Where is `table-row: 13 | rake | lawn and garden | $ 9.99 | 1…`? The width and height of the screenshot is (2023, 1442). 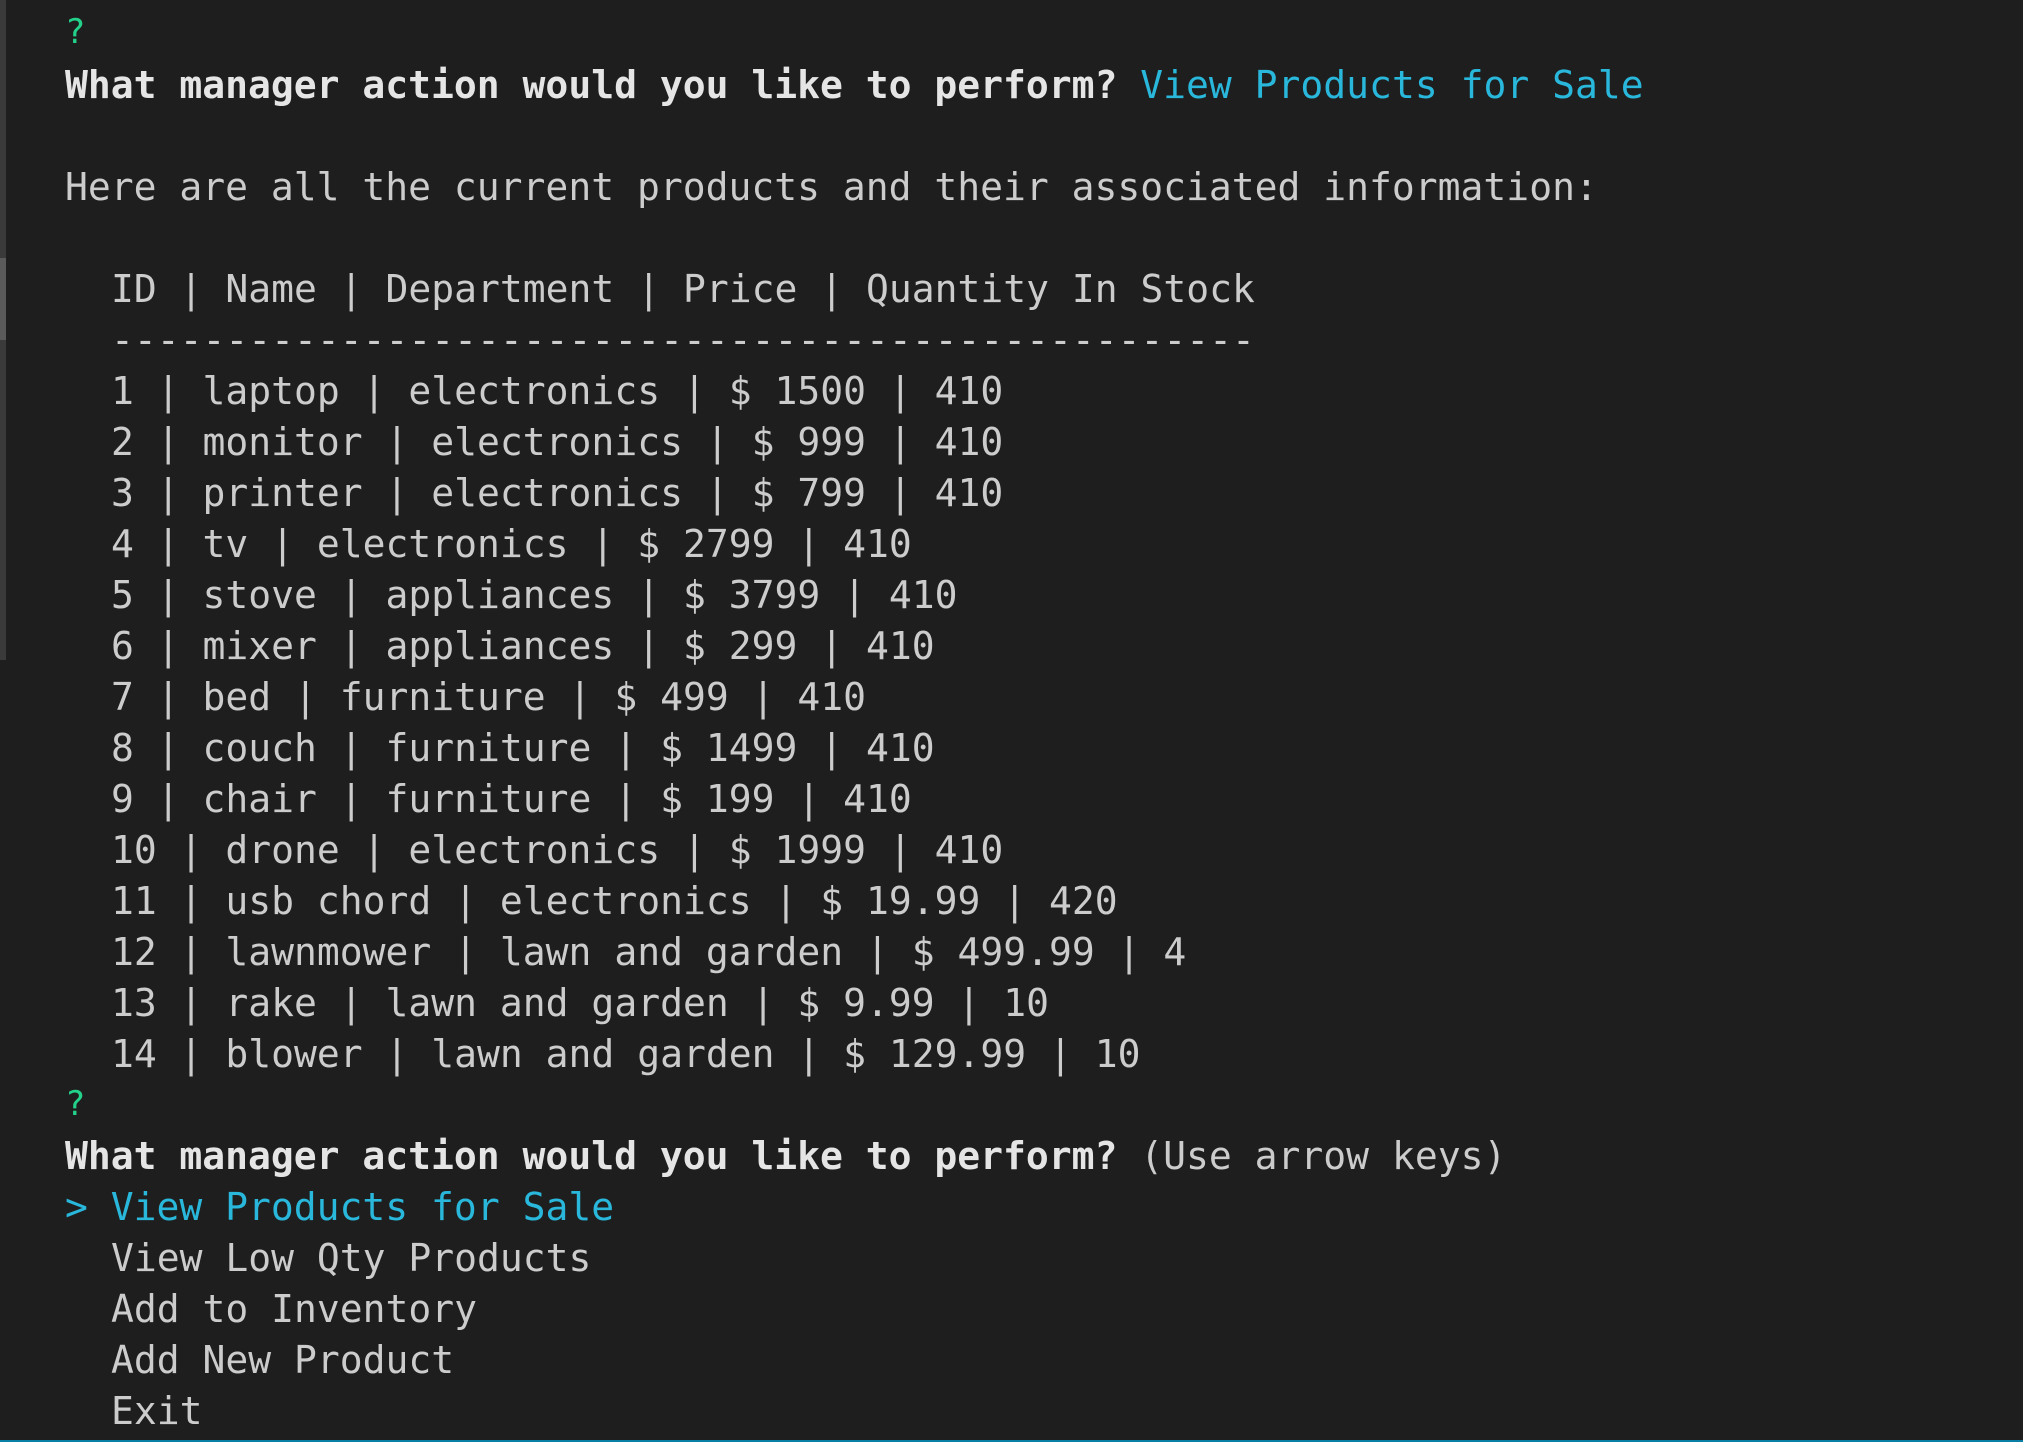
table-row: 13 | rake | lawn and garden | $ 9.99 | 1… is located at coordinates (580, 1003).